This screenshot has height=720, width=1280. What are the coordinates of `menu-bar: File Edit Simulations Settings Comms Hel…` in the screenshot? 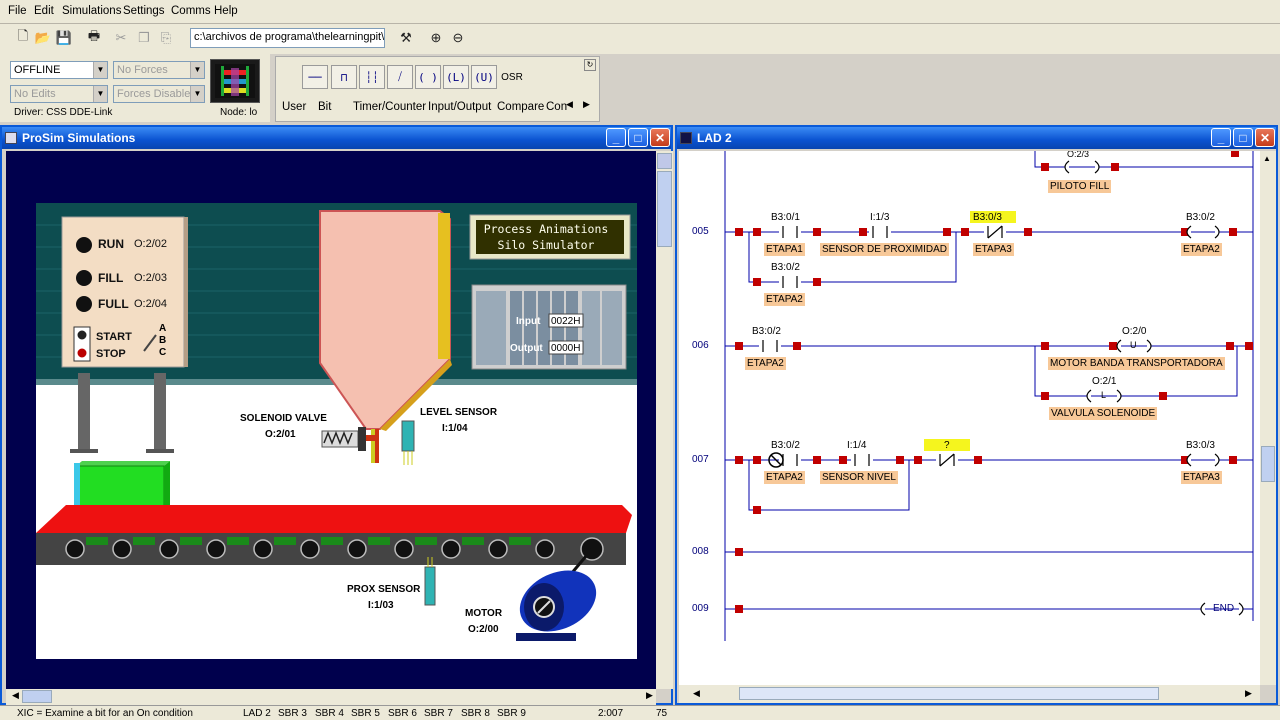 It's located at (640, 12).